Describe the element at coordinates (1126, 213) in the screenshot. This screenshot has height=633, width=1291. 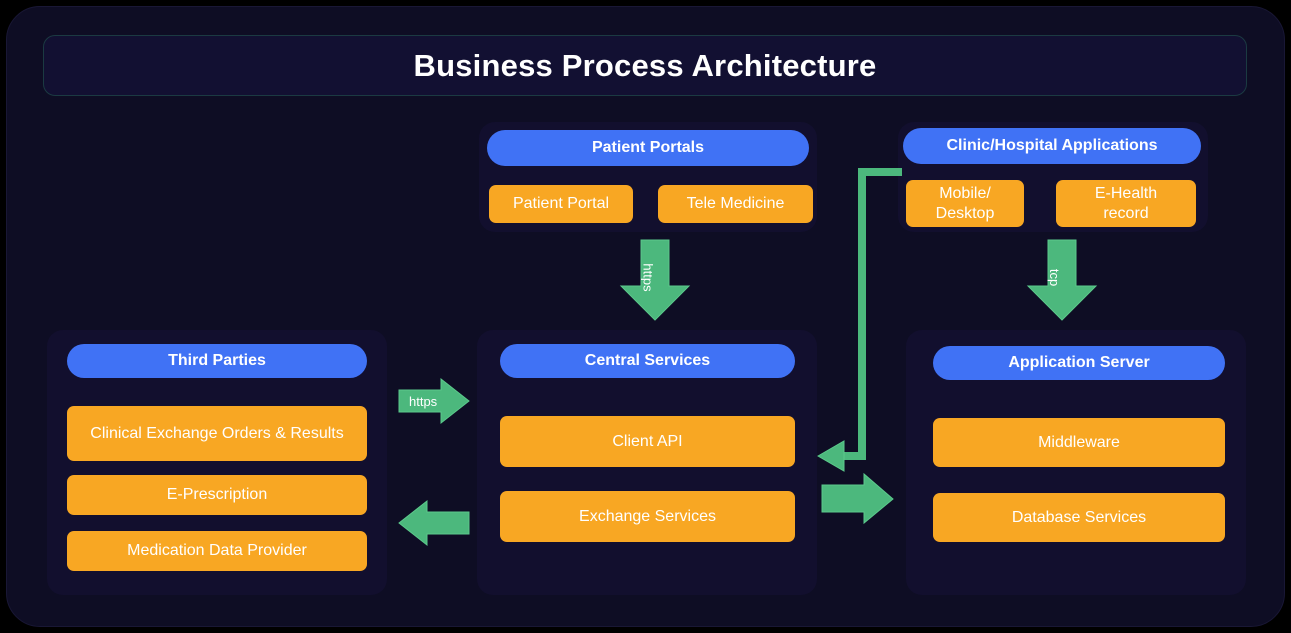
I see `node-e-health-record-line2: record` at that location.